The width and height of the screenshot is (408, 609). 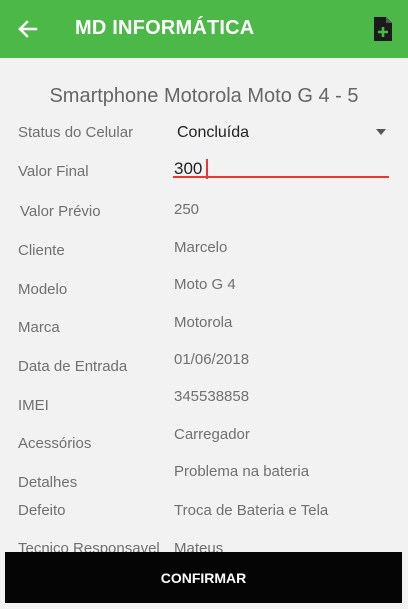 What do you see at coordinates (33, 405) in the screenshot?
I see `detail-label: IMEI` at bounding box center [33, 405].